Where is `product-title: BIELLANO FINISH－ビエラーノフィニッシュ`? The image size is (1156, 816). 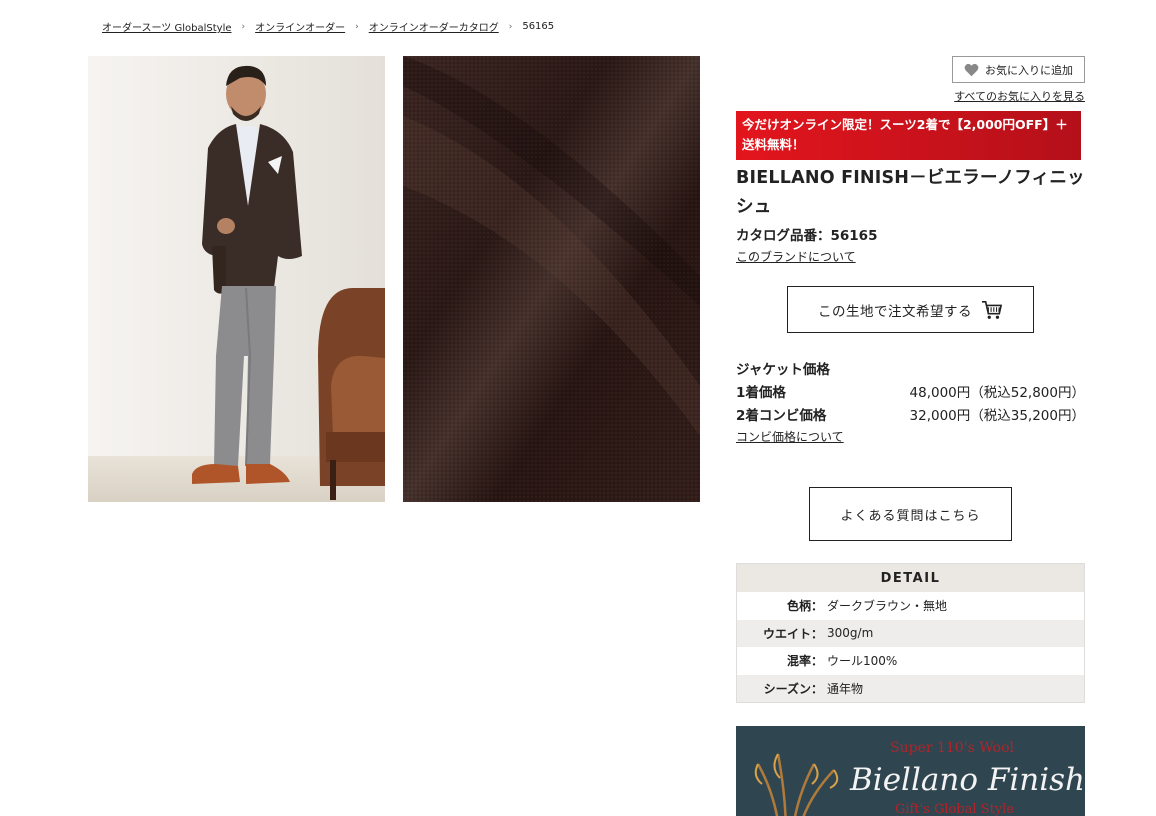
product-title: BIELLANO FINISH－ビエラーノフィニッシュ is located at coordinates (910, 192).